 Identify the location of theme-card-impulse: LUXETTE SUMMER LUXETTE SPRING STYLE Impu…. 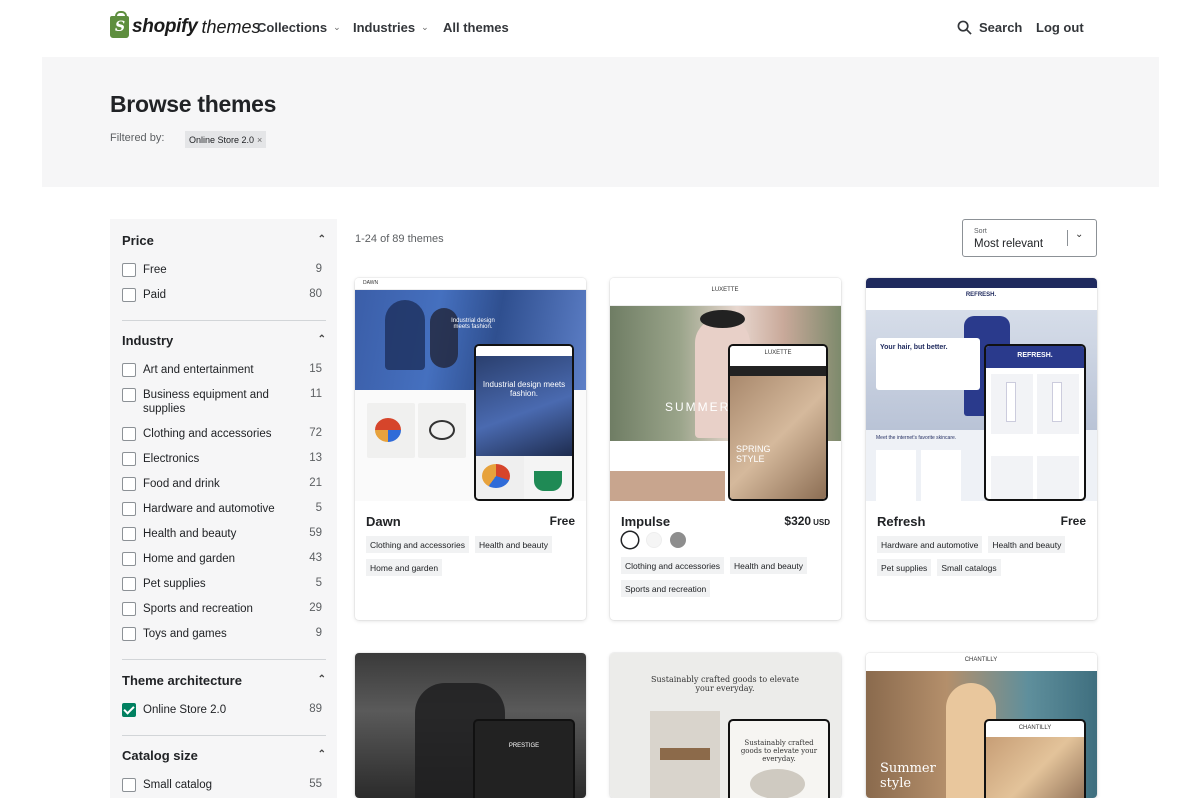
(725, 449).